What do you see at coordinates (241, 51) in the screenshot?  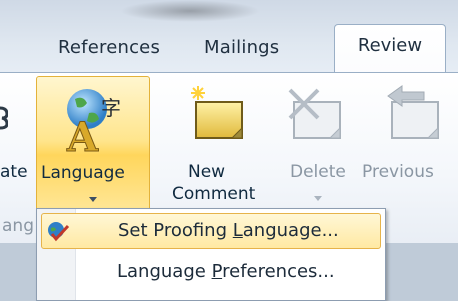 I see `tab-mailings: Mailings` at bounding box center [241, 51].